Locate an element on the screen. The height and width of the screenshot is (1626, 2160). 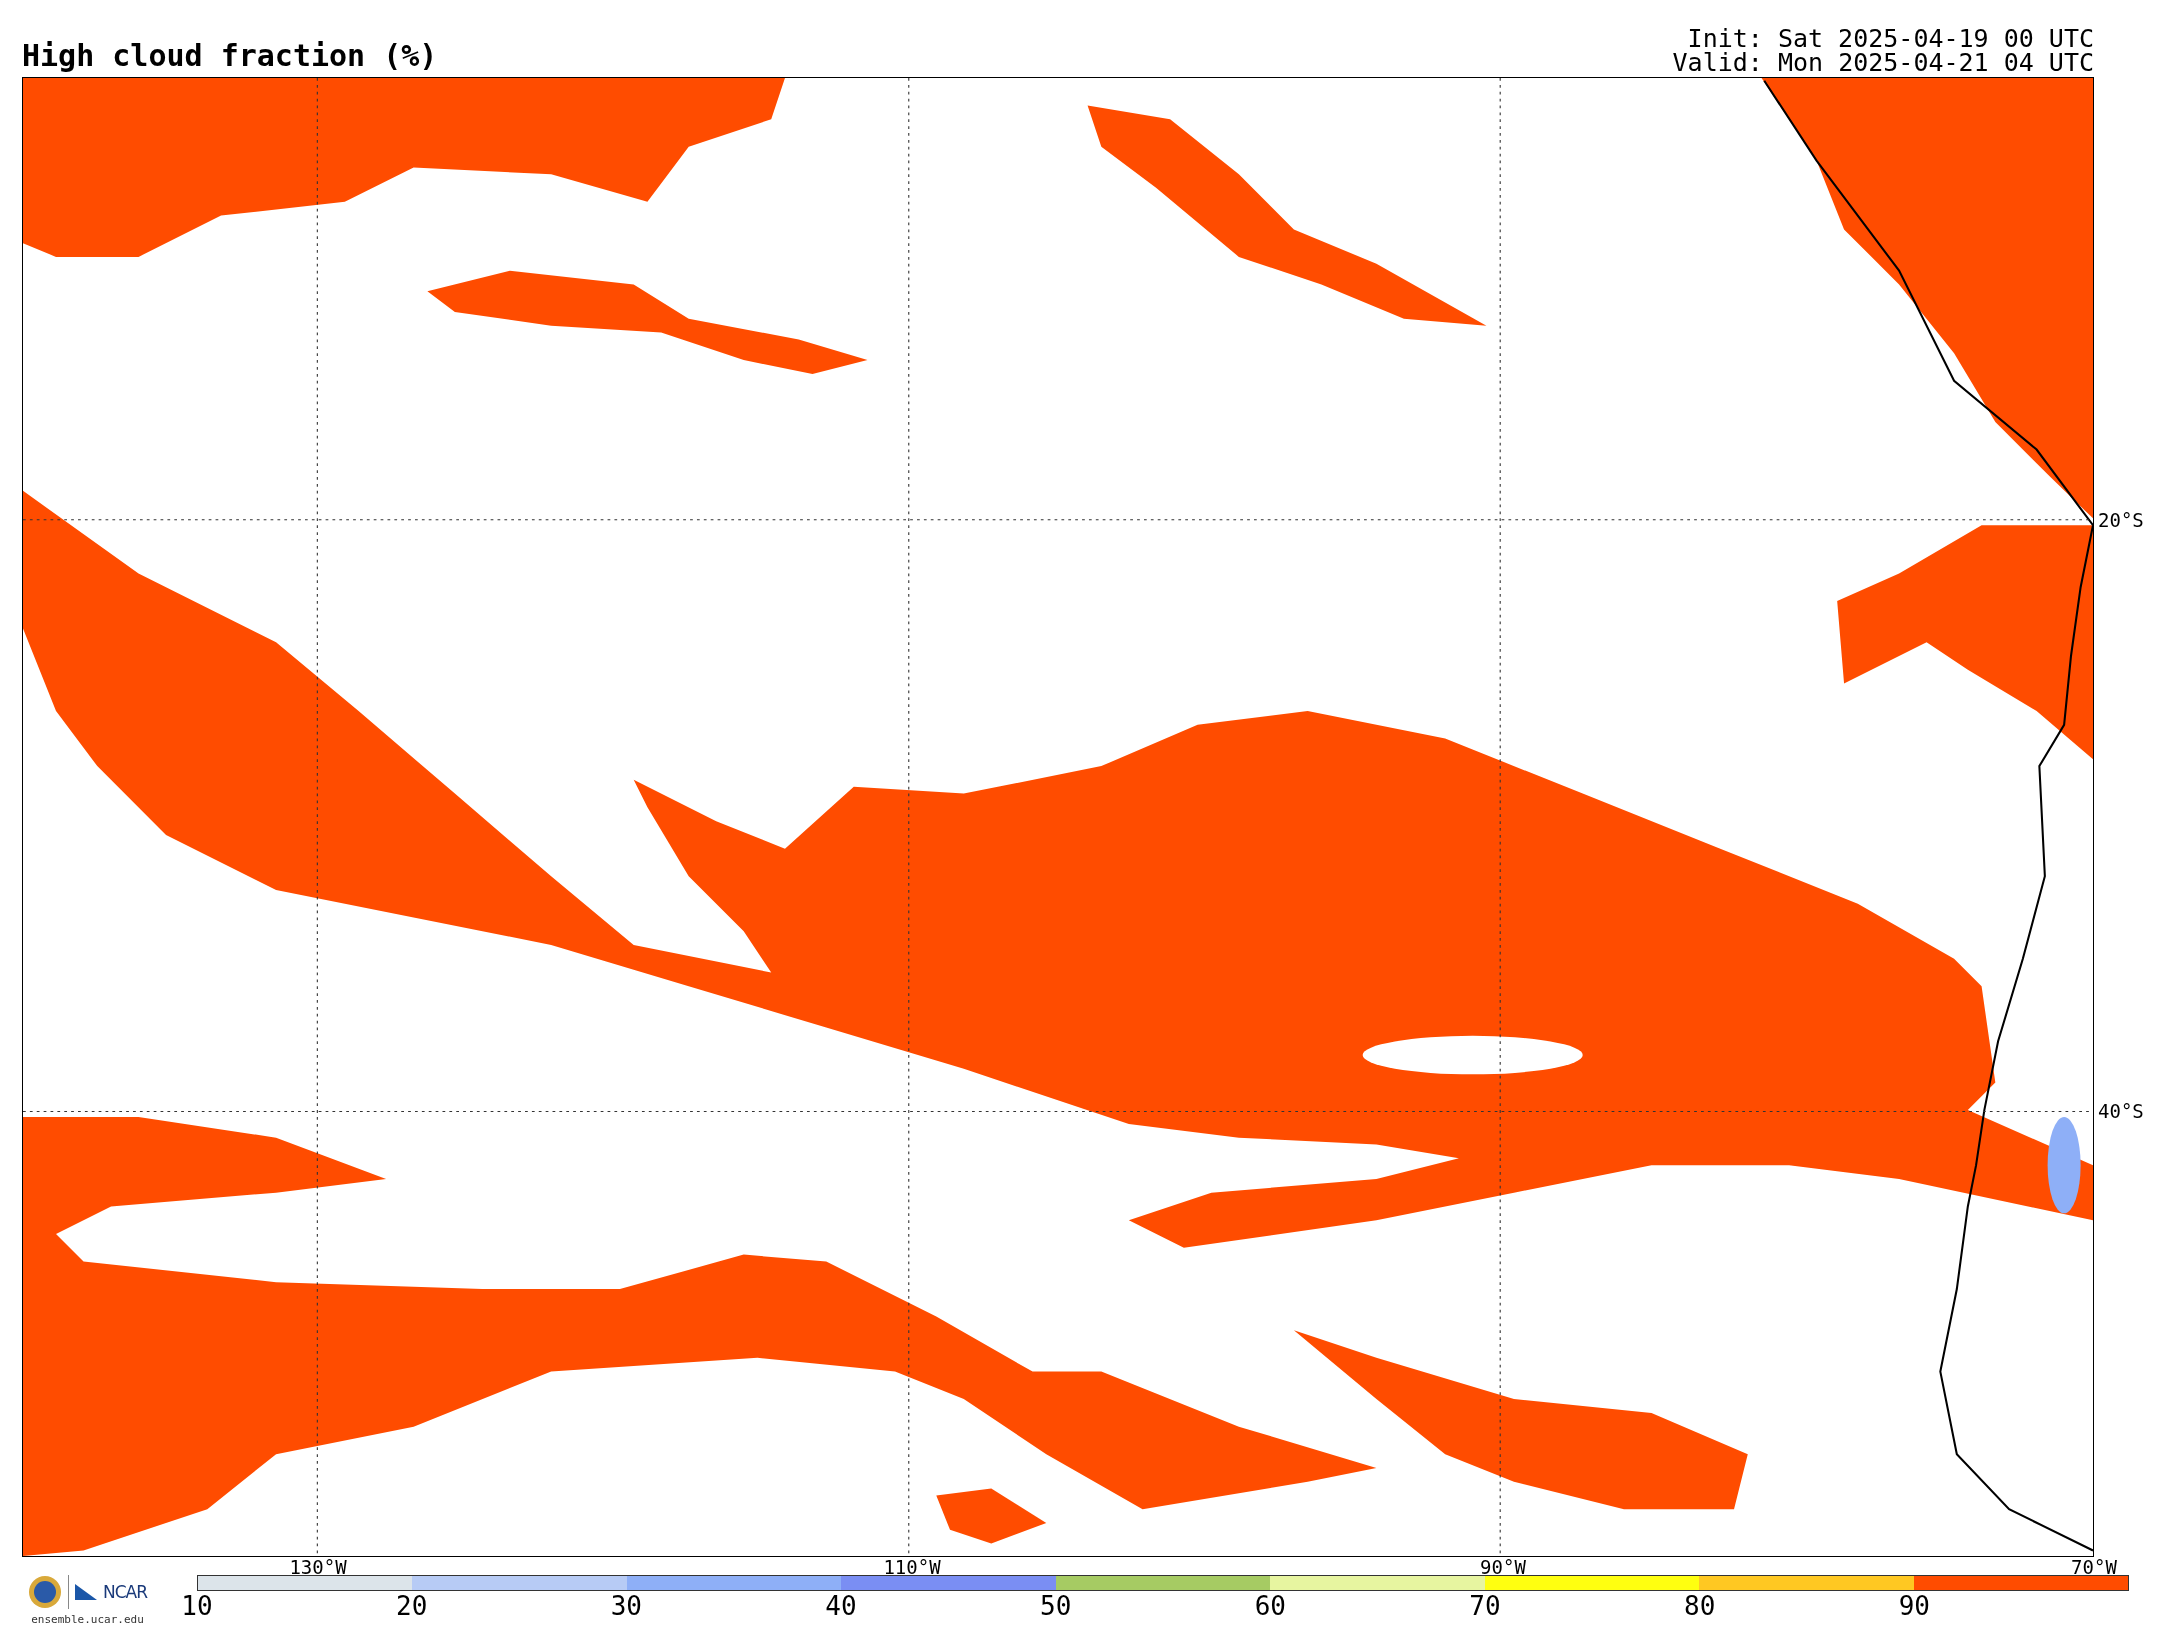
colorbar-tick-label: 10 is located at coordinates (197, 1606).